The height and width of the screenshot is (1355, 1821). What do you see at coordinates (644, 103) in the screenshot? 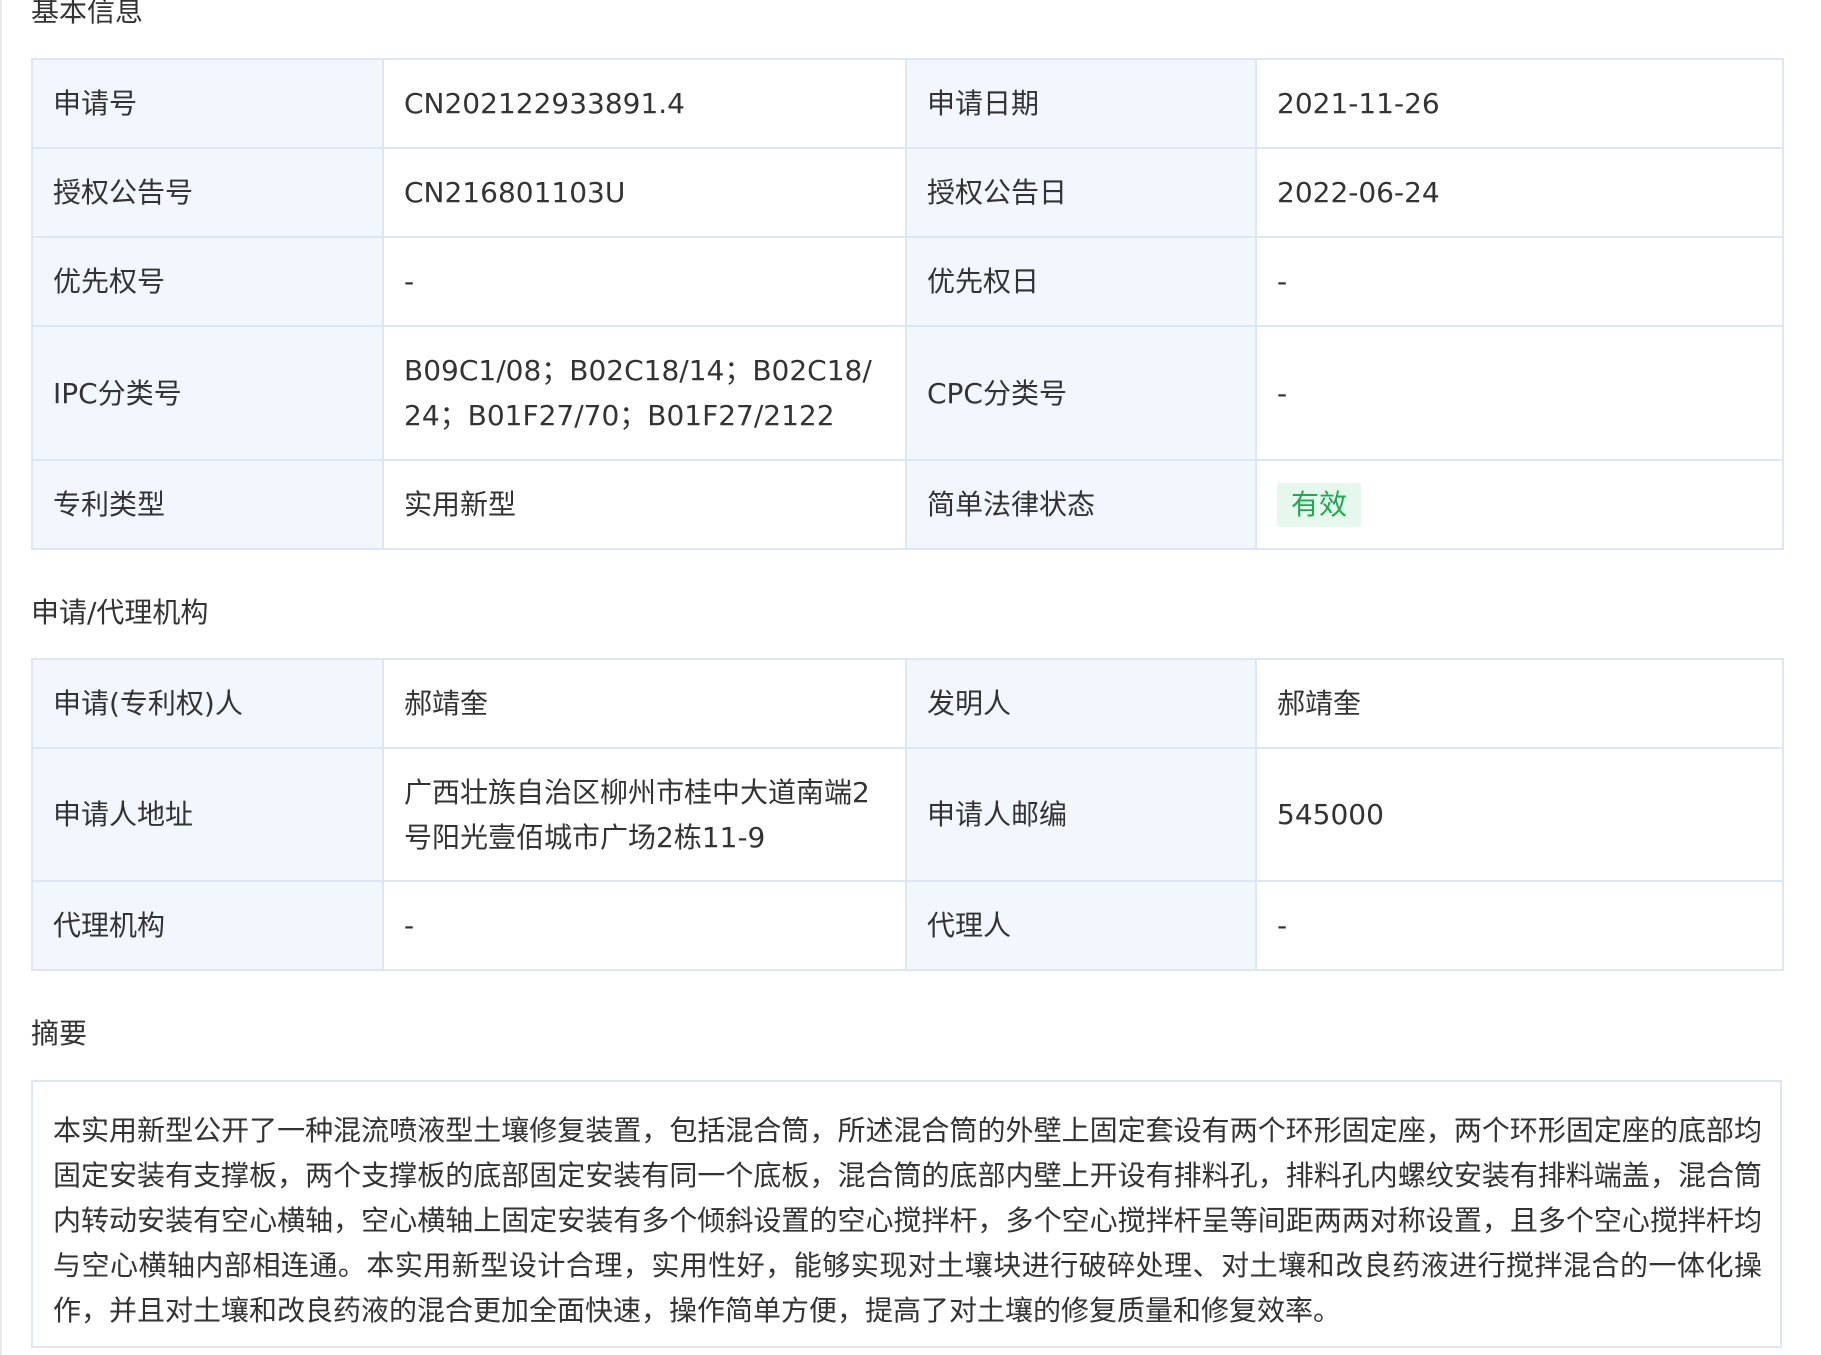
I see `application-no-value: CN202122933891.4` at bounding box center [644, 103].